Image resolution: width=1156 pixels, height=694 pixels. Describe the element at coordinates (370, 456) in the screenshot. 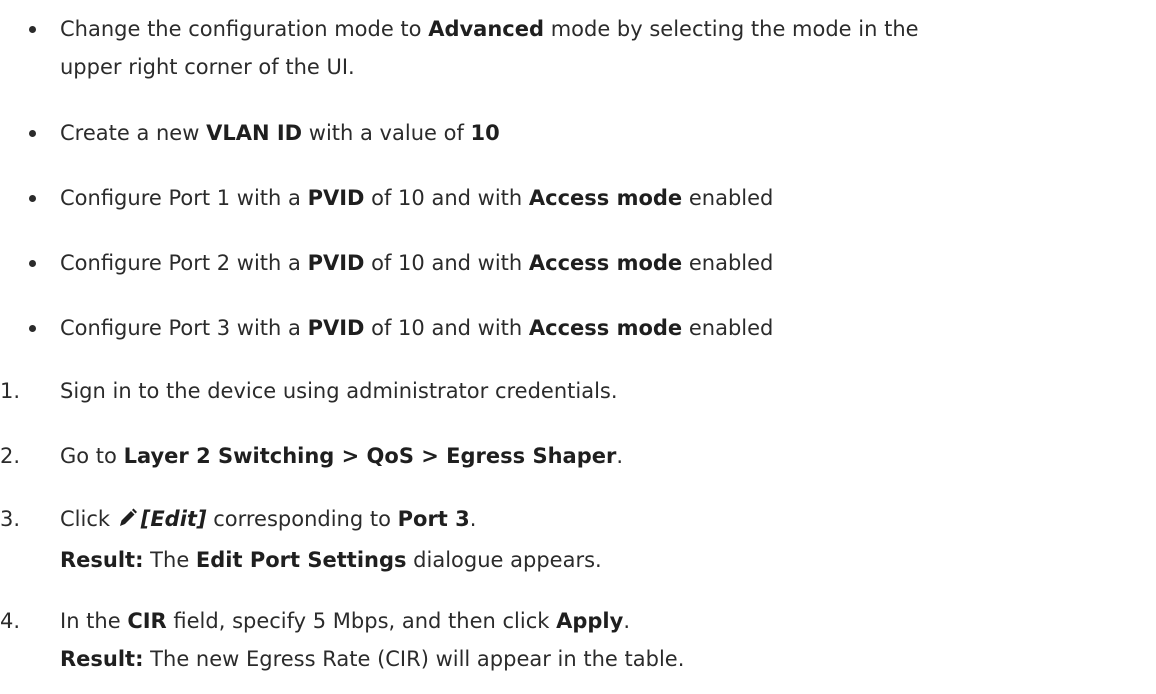

I see `menu-path: Layer 2 Switching > QoS > Egress Shaper` at that location.